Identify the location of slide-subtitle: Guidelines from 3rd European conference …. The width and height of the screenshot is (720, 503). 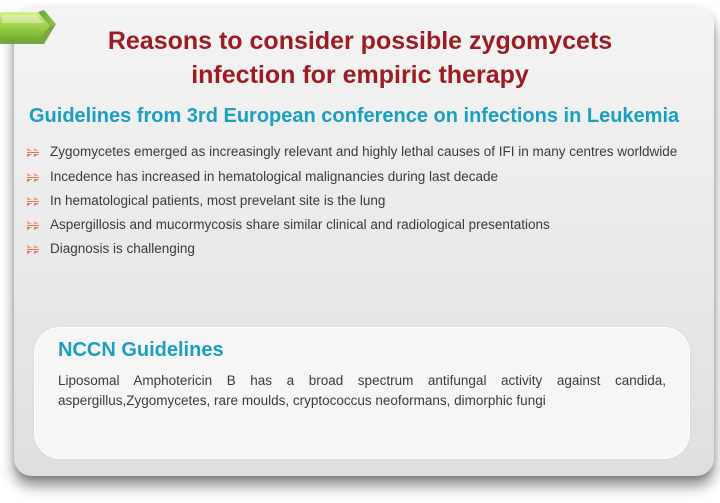
(354, 116).